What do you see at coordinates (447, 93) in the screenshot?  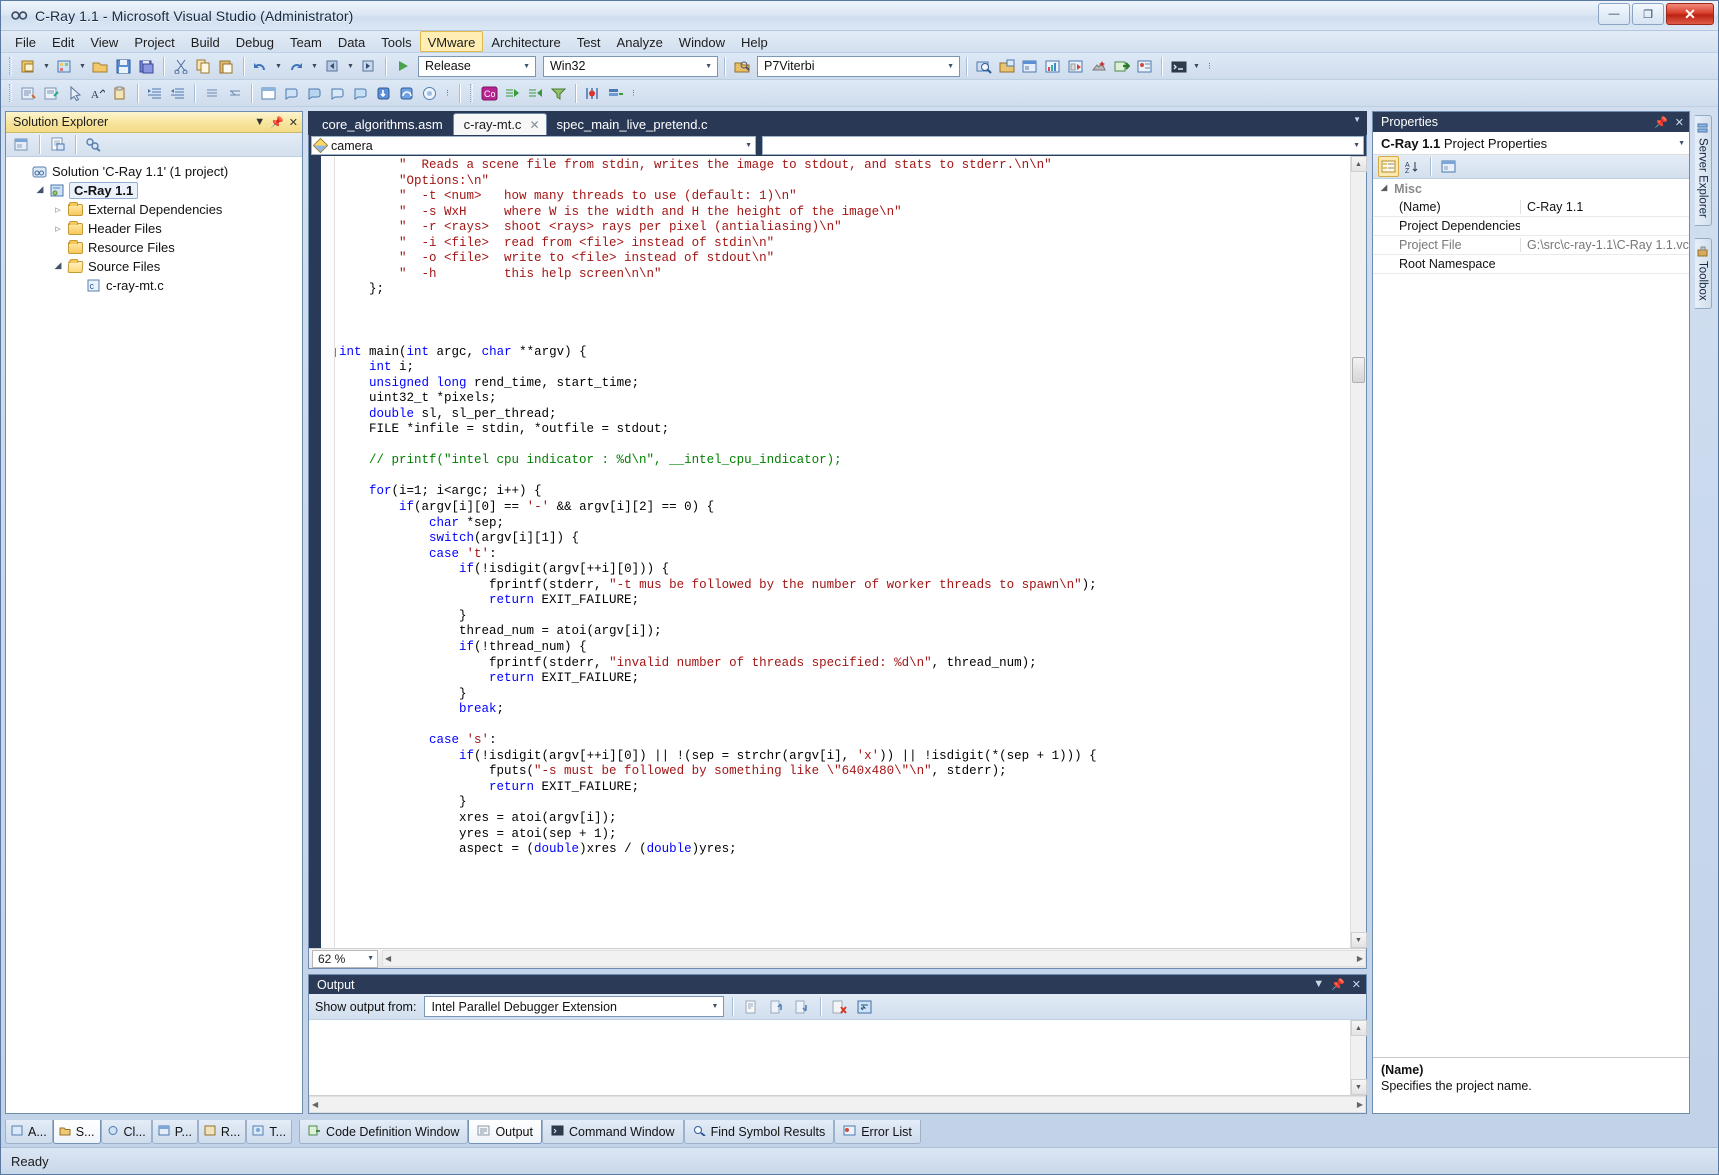 I see `debug-toolbar-overflow-icon: ⋮` at bounding box center [447, 93].